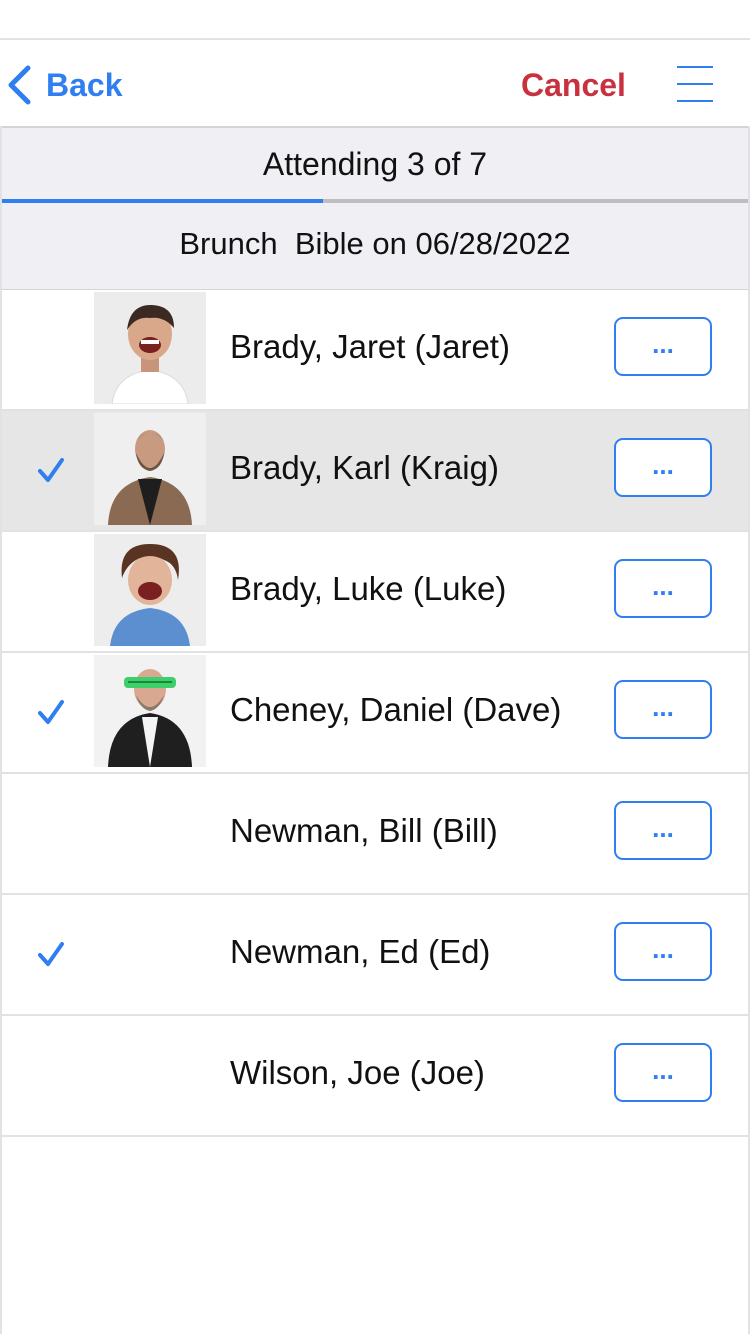  What do you see at coordinates (375, 201) in the screenshot?
I see `attendance-progress-track` at bounding box center [375, 201].